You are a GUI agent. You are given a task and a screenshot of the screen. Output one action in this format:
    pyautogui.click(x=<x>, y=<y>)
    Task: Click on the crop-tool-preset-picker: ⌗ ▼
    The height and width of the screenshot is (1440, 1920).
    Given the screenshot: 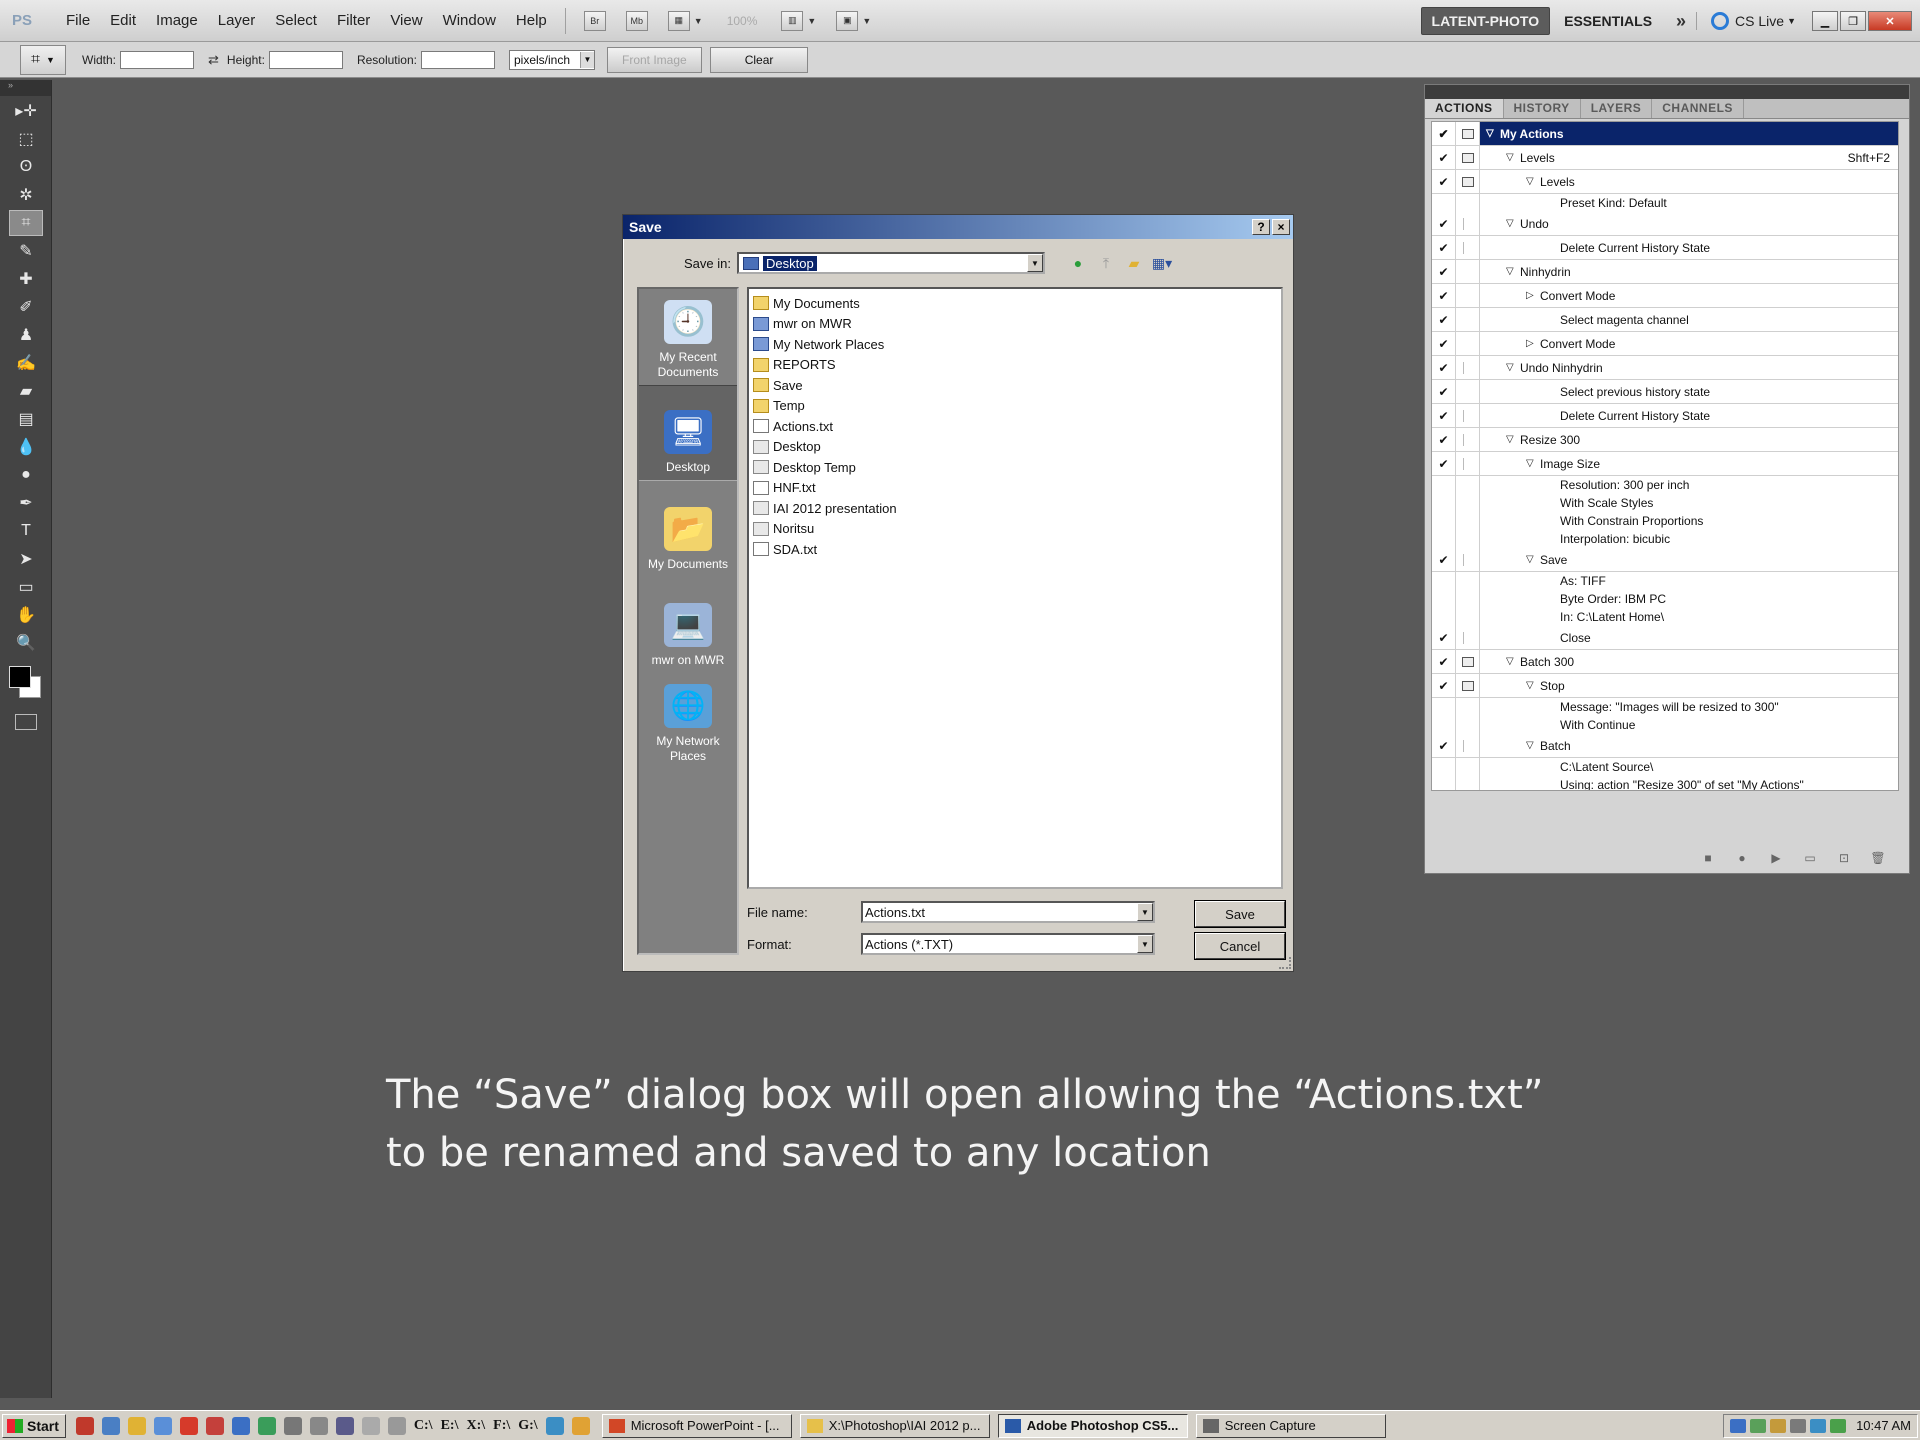 What is the action you would take?
    pyautogui.click(x=43, y=59)
    